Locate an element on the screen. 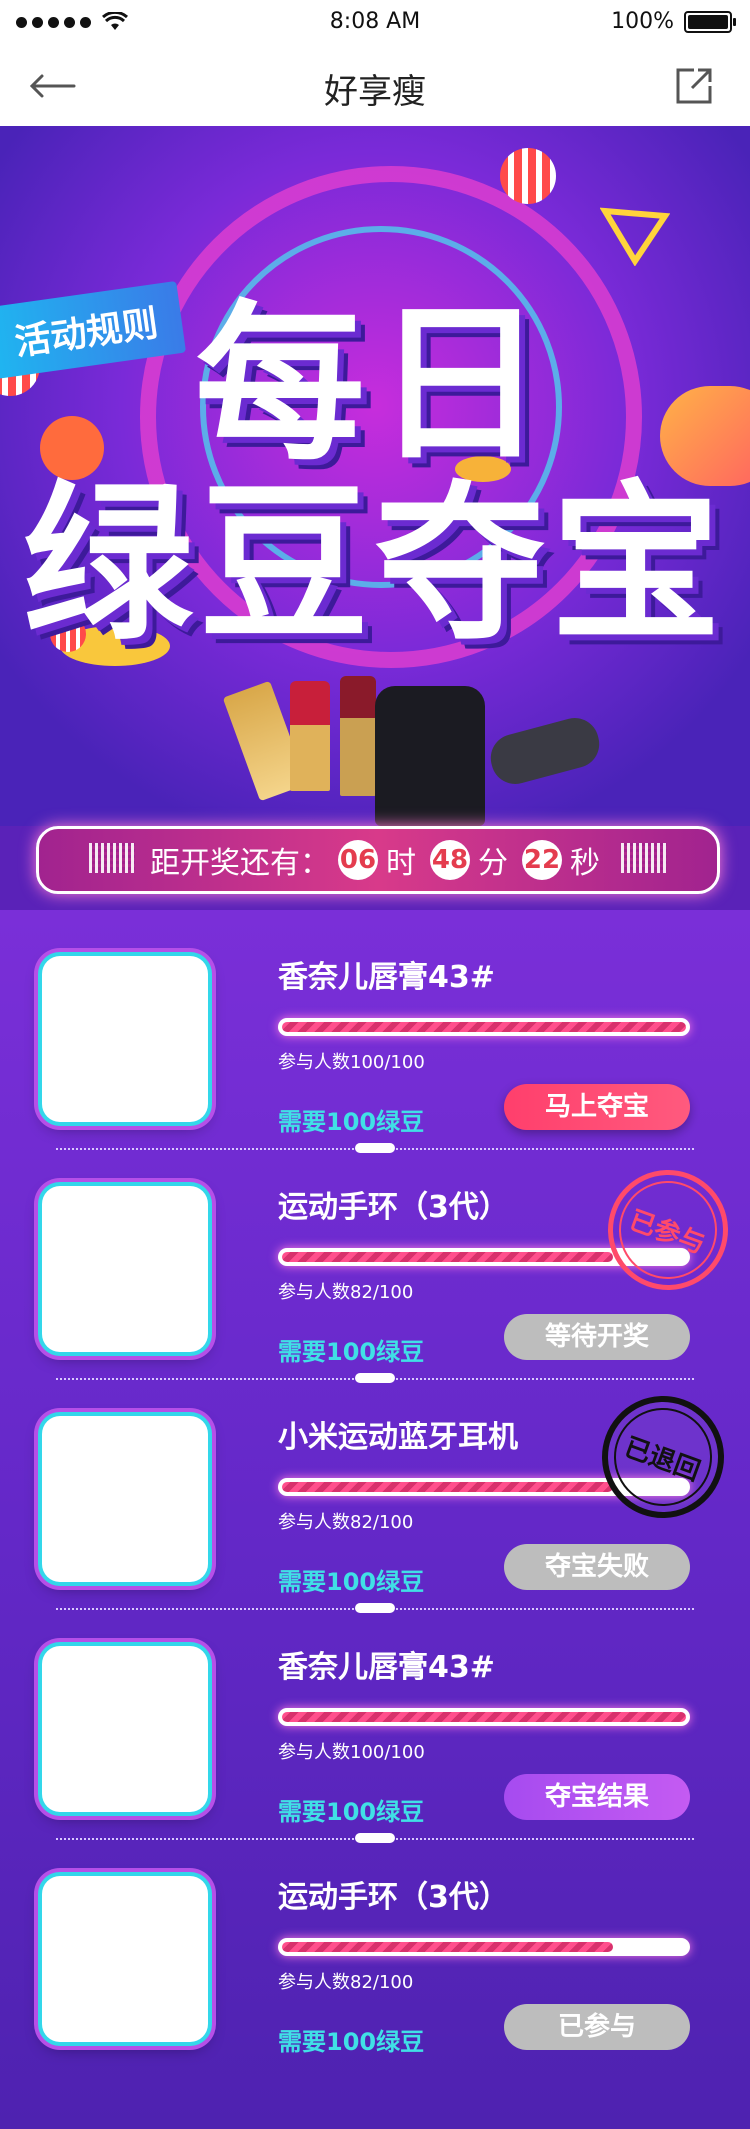 The image size is (750, 2129). hero-title-line2: 绿豆夺宝 is located at coordinates (374, 565).